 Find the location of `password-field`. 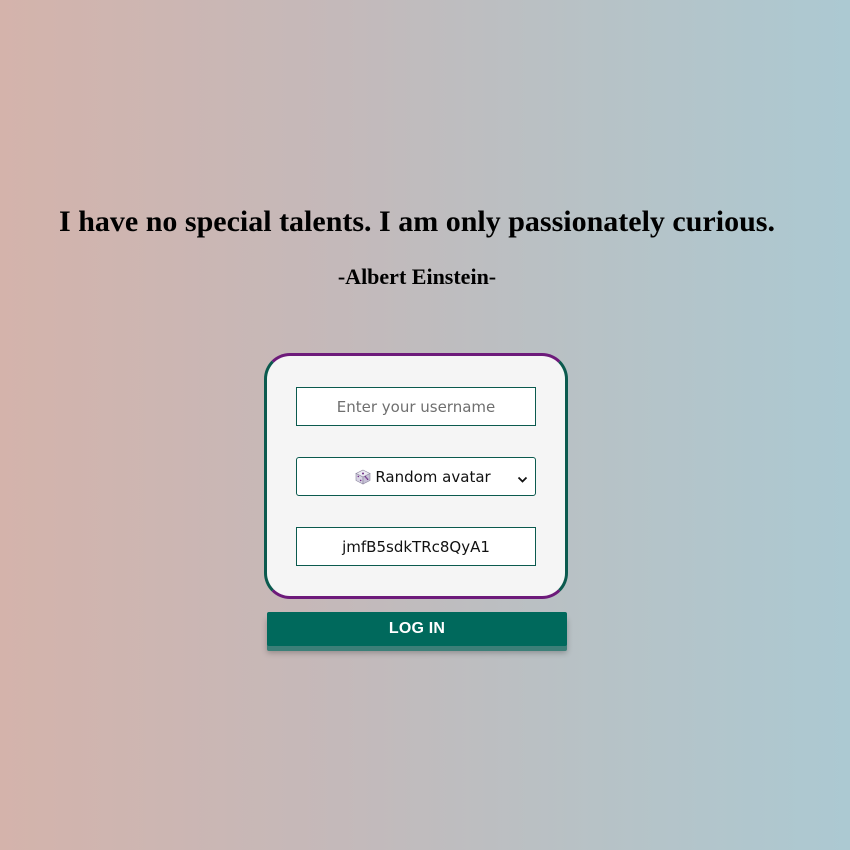

password-field is located at coordinates (416, 546).